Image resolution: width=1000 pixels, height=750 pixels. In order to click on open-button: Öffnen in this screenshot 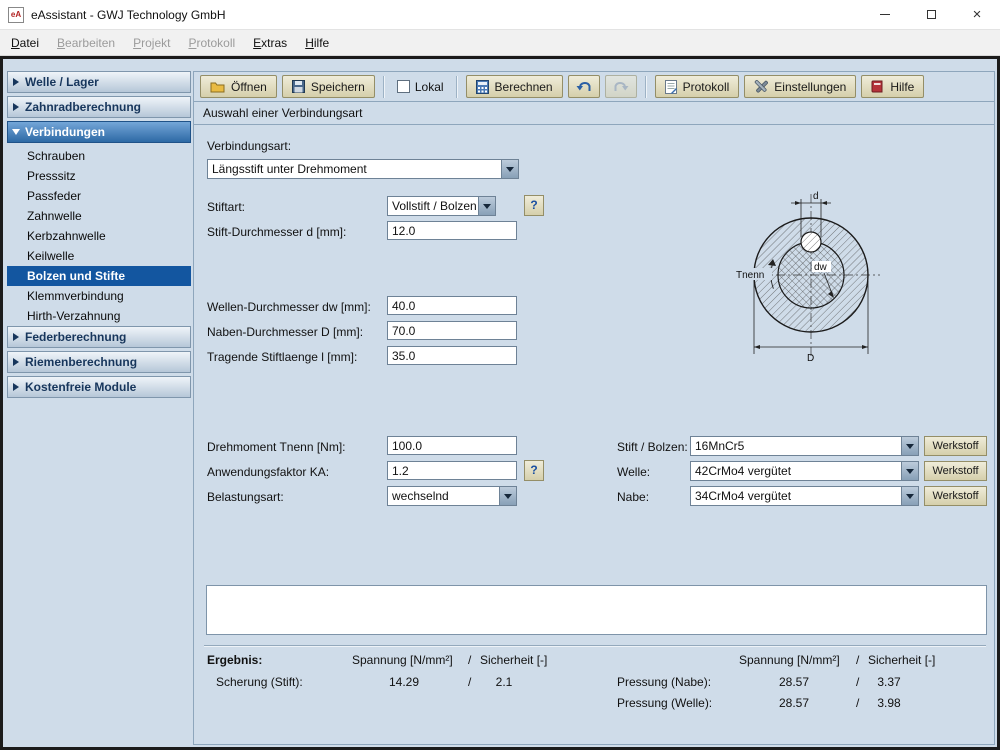, I will do `click(238, 86)`.